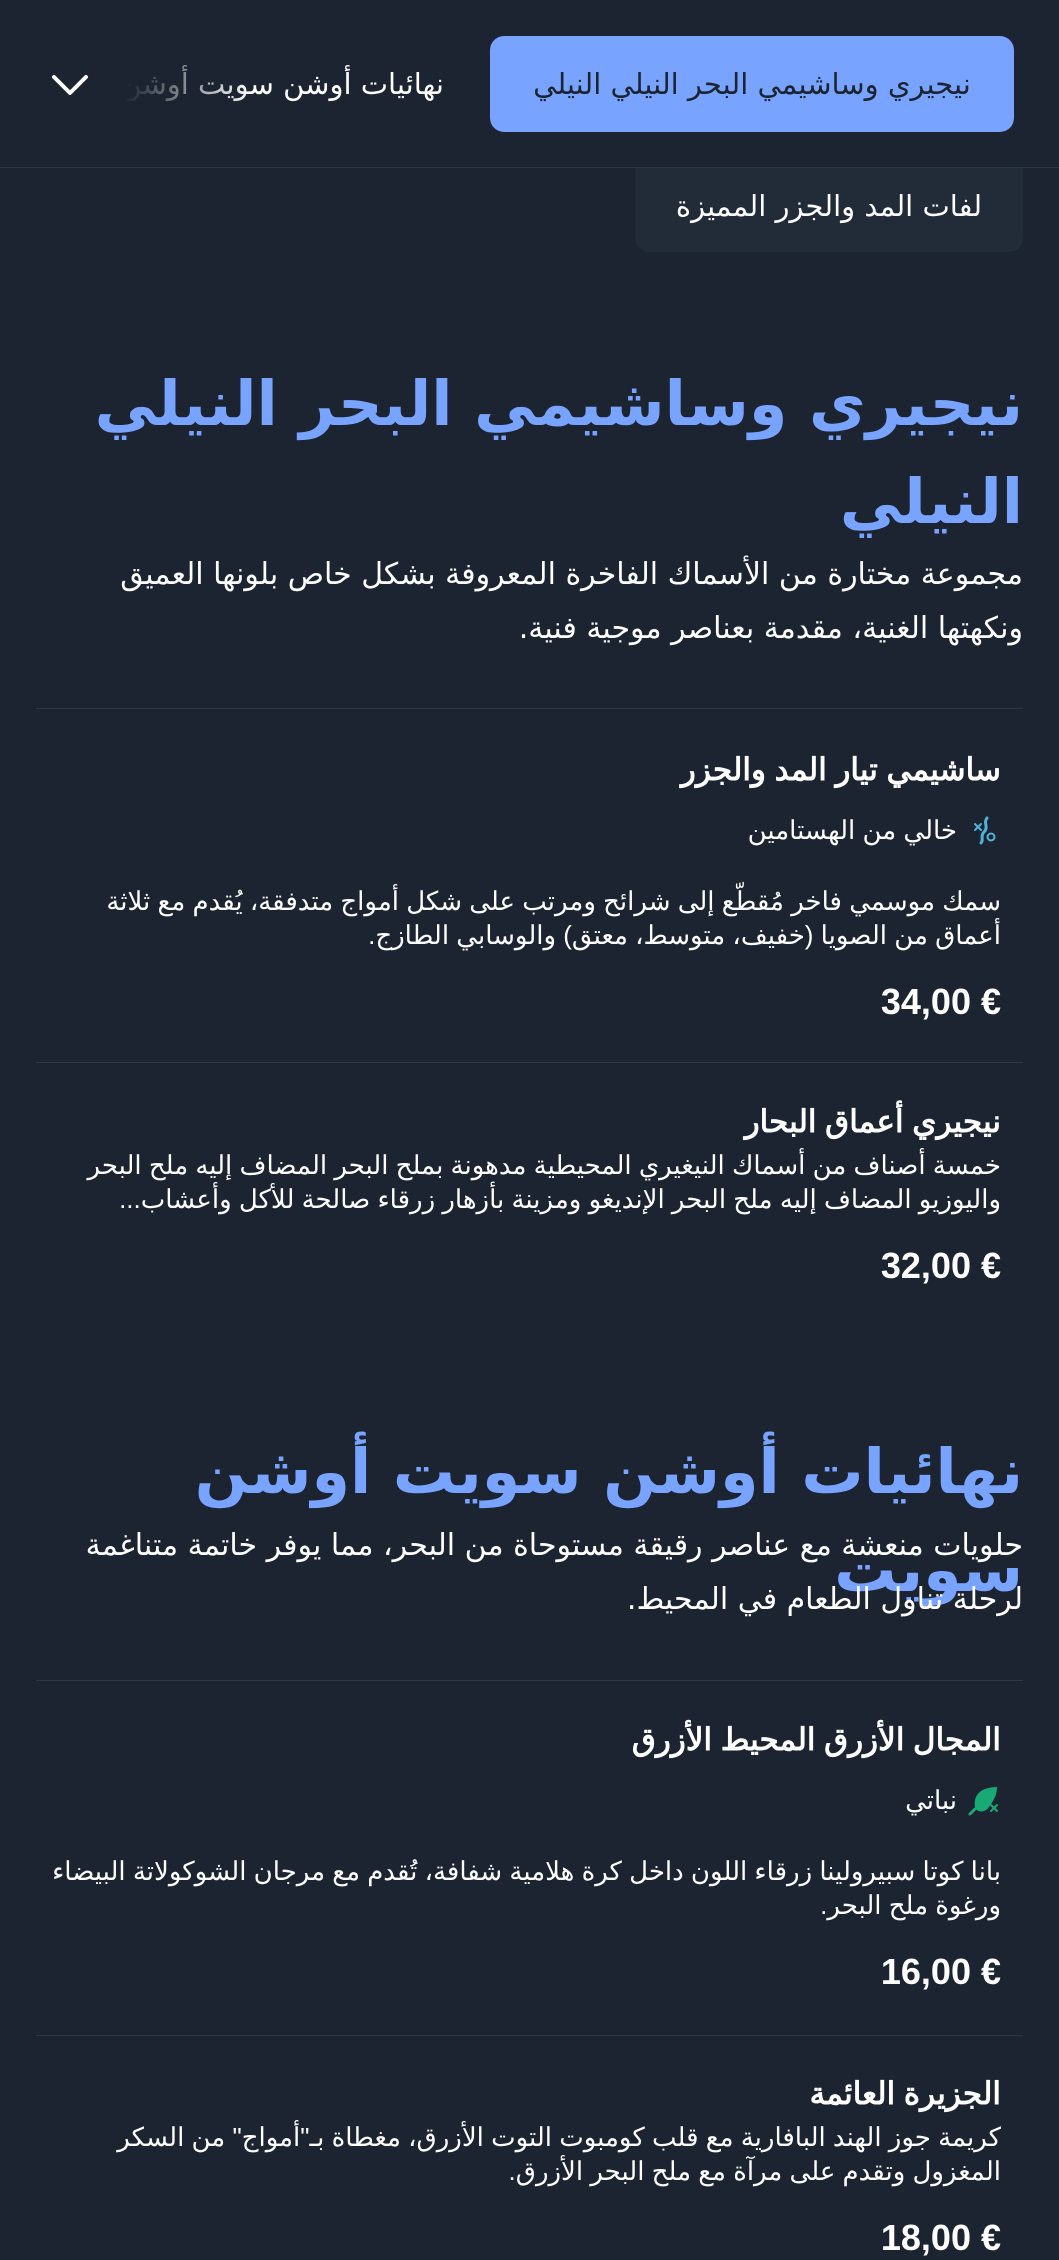 Image resolution: width=1059 pixels, height=2260 pixels. I want to click on category-tab-next-label: نهائيات أوشن سويت أوشن سويت, so click(284, 84).